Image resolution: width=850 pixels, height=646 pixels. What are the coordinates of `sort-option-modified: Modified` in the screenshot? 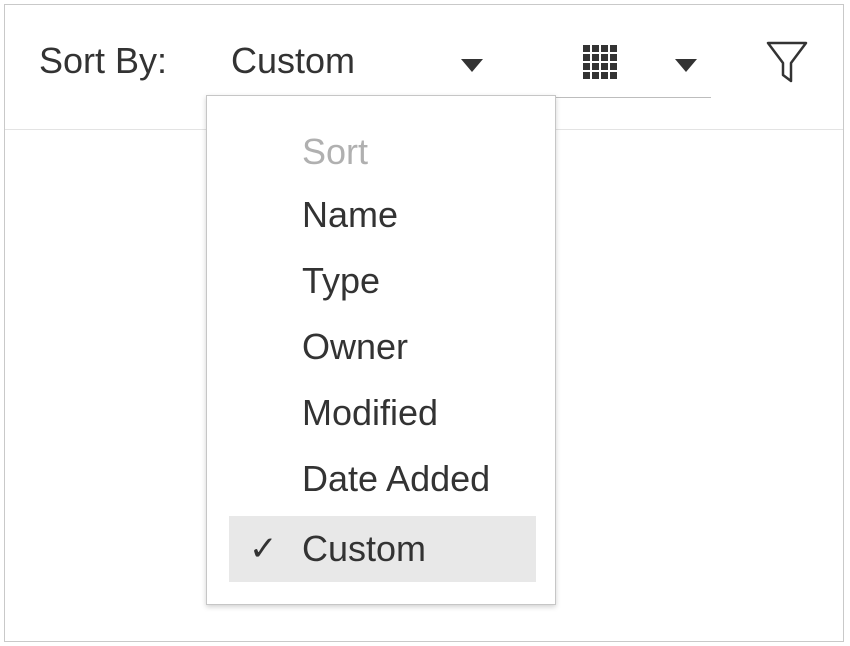 It's located at (382, 413).